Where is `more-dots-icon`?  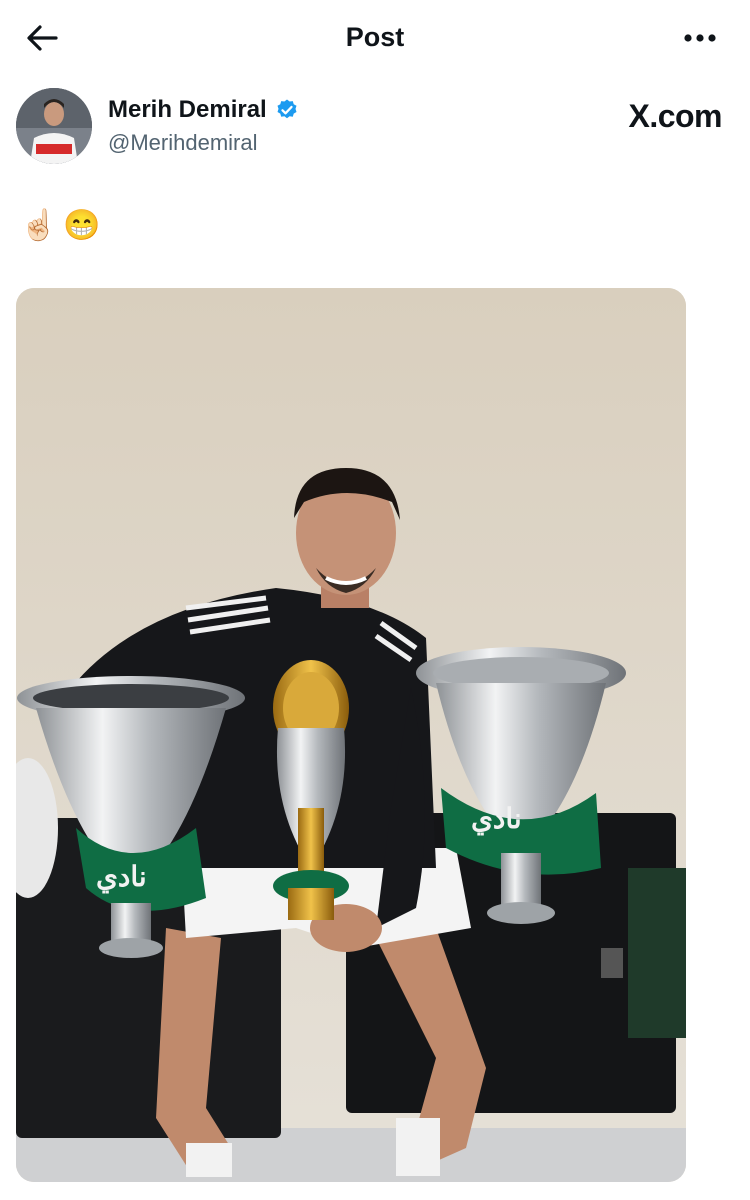
more-dots-icon is located at coordinates (700, 38).